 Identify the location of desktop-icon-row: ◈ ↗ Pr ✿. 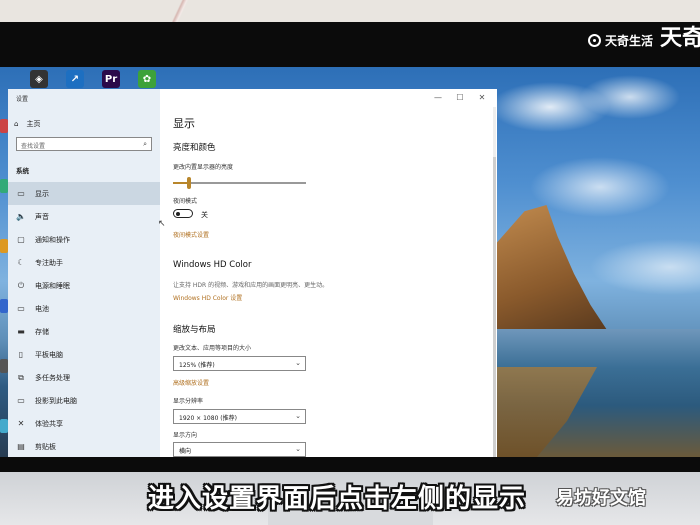
(350, 78).